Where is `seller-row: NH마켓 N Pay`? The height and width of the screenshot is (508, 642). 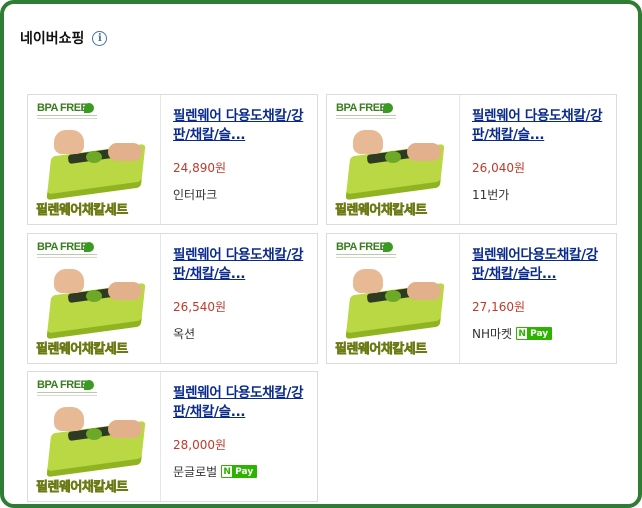
seller-row: NH마켓 N Pay is located at coordinates (542, 333).